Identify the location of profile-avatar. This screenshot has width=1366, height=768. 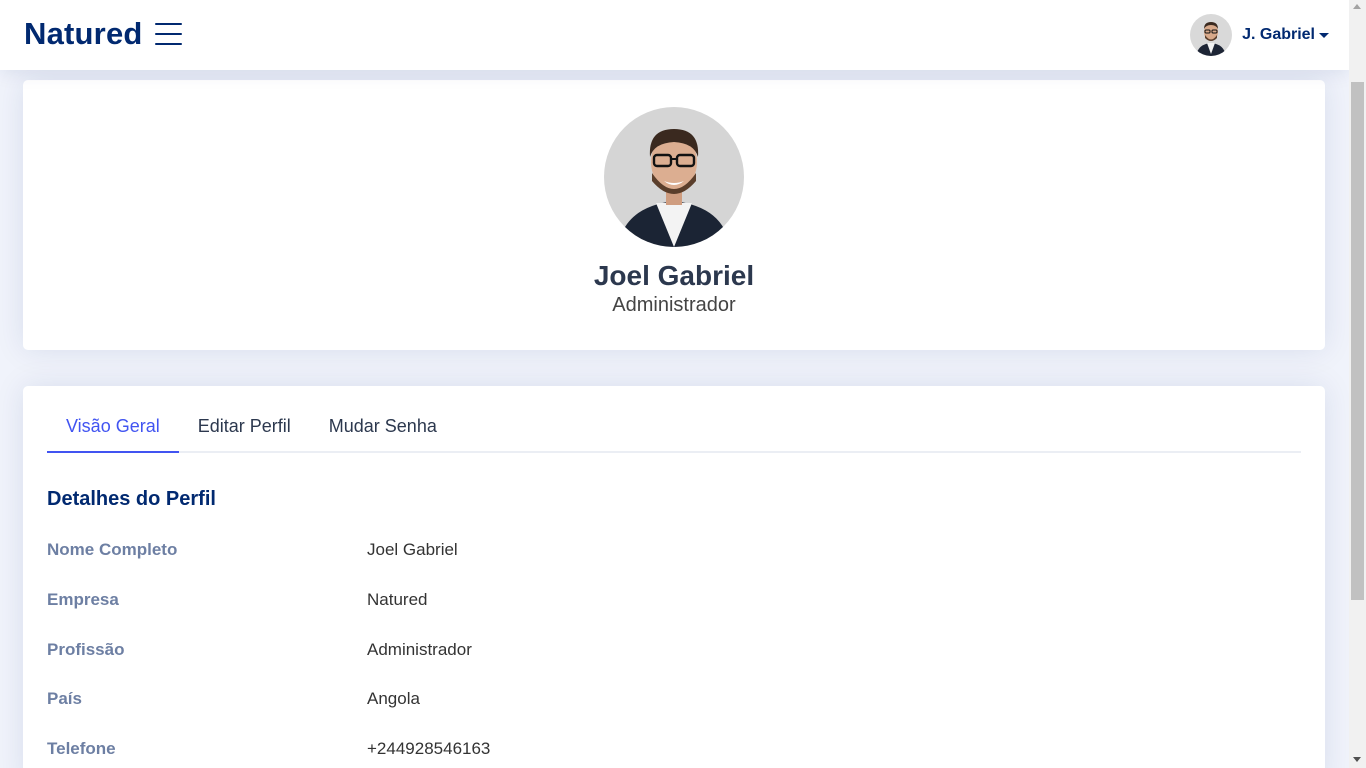
(674, 177).